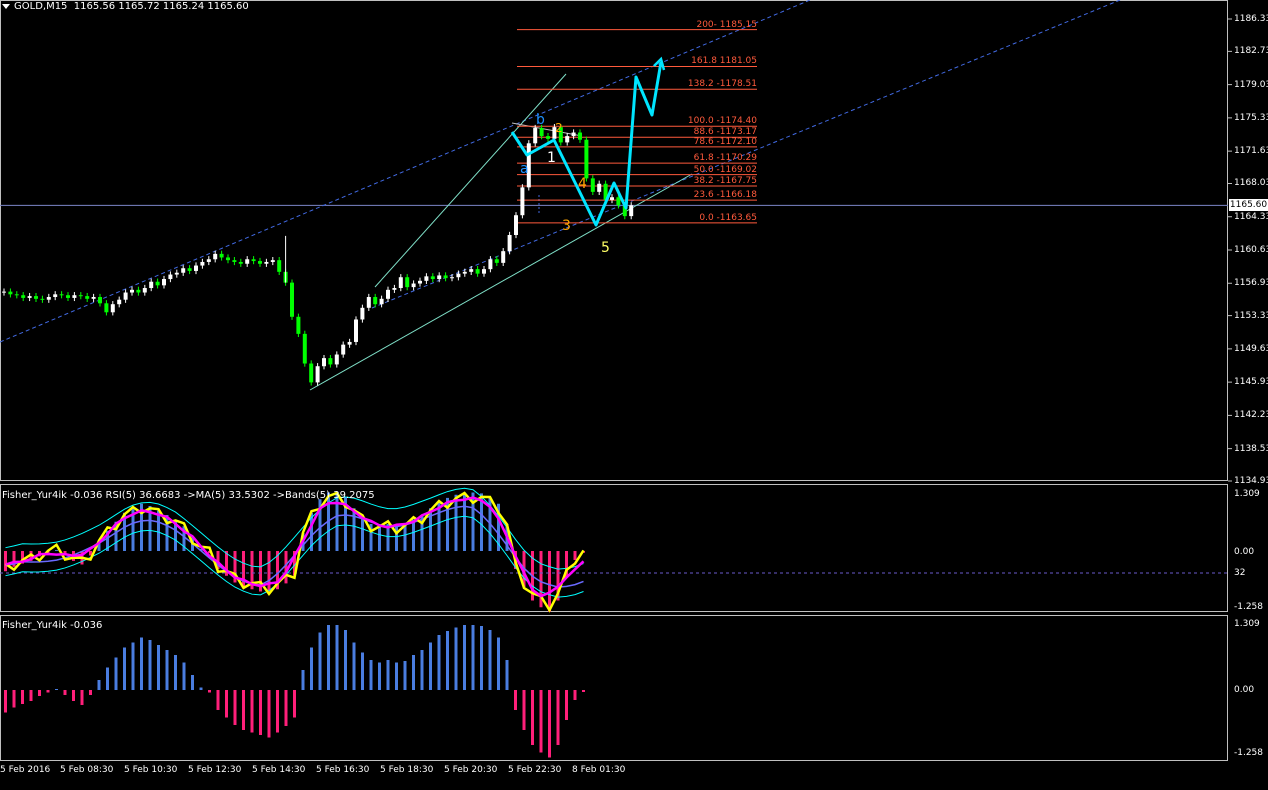 The width and height of the screenshot is (1268, 790). I want to click on chart-header: GOLD,M15 1165.56 1165.72 1165.24 1165.60, so click(125, 7).